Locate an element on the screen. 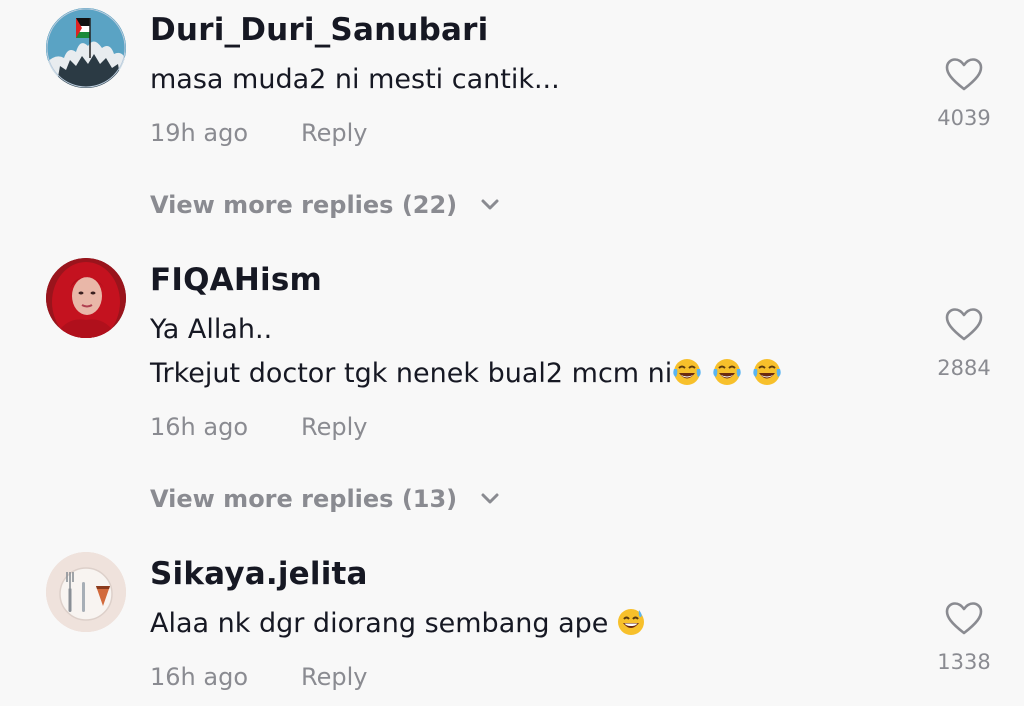  reply-button: Reply is located at coordinates (334, 677).